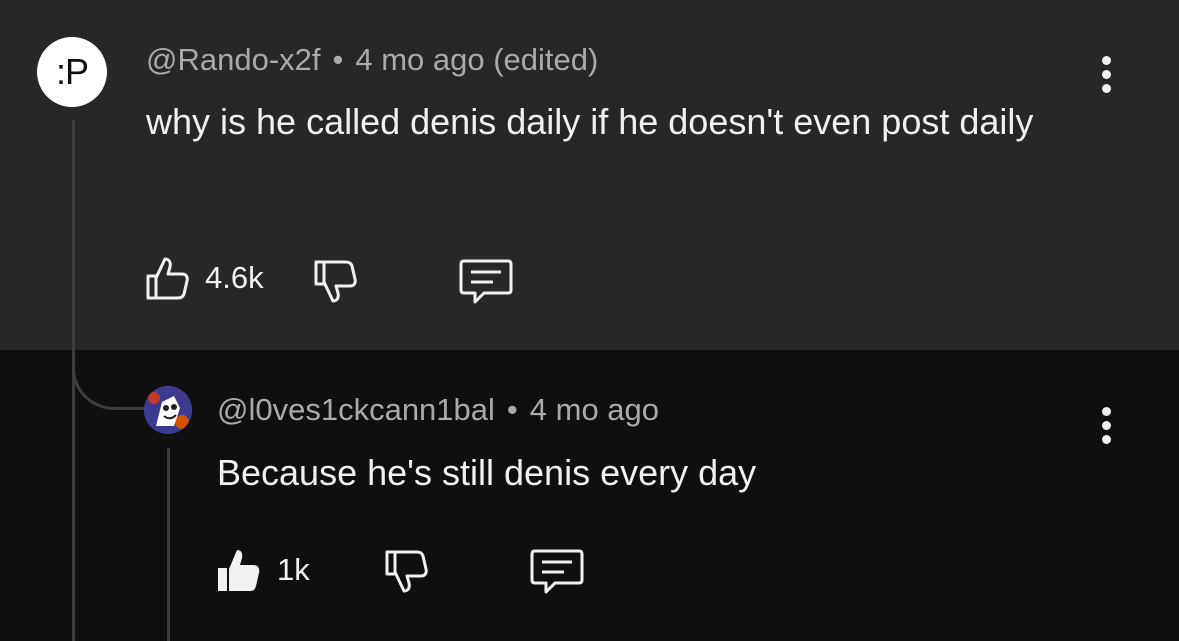 The width and height of the screenshot is (1179, 641). I want to click on thumb-up-outline-icon, so click(168, 278).